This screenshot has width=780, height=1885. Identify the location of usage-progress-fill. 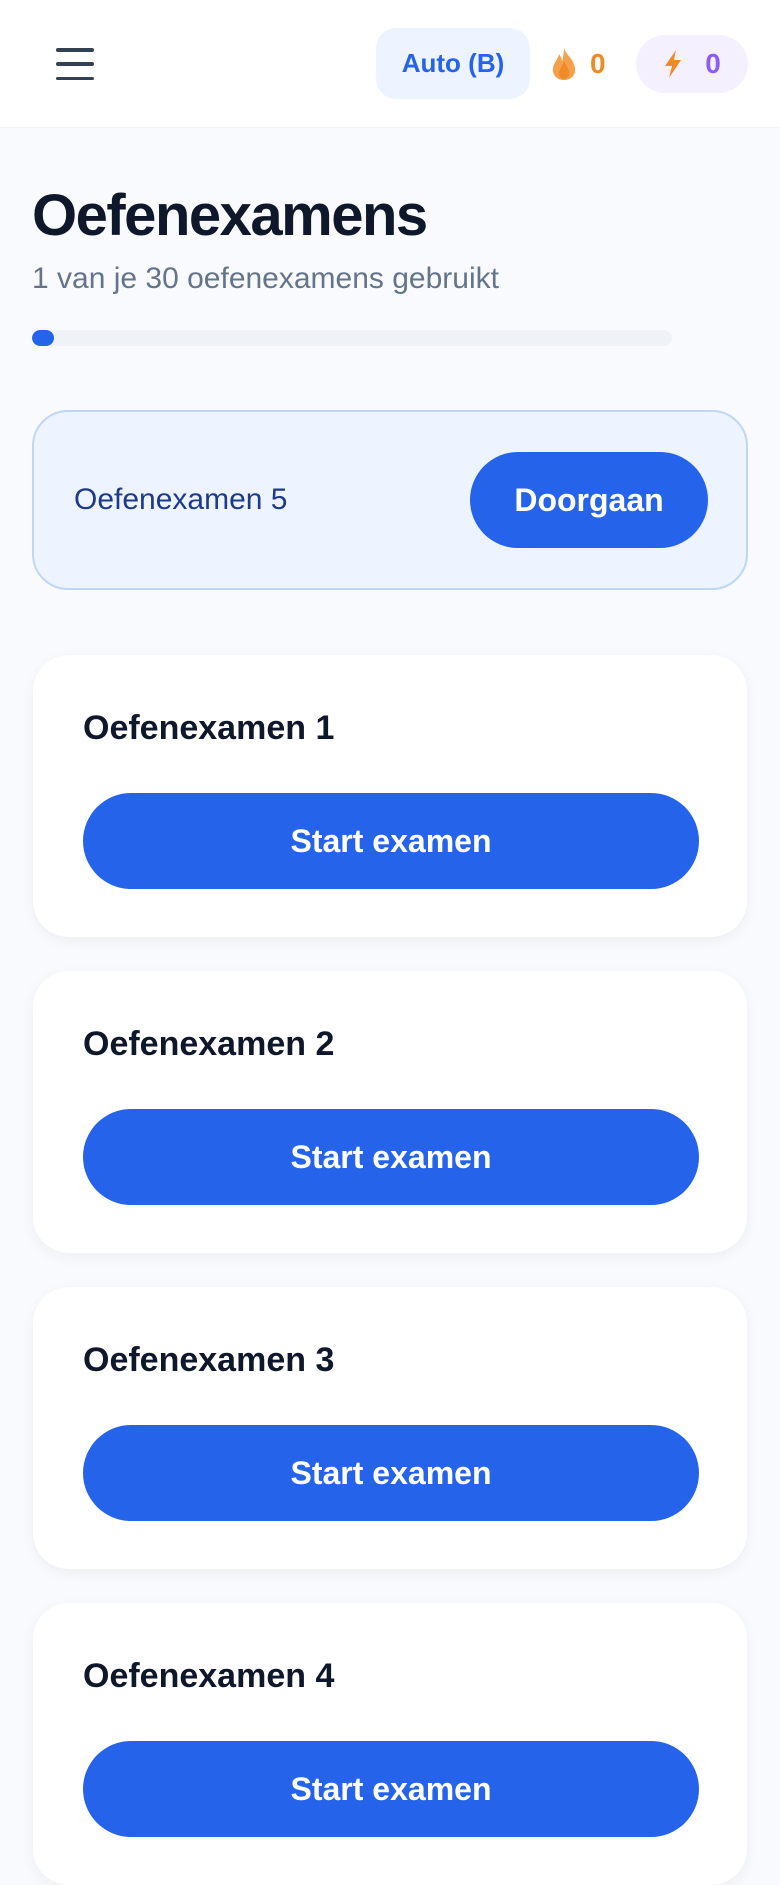
(43, 338).